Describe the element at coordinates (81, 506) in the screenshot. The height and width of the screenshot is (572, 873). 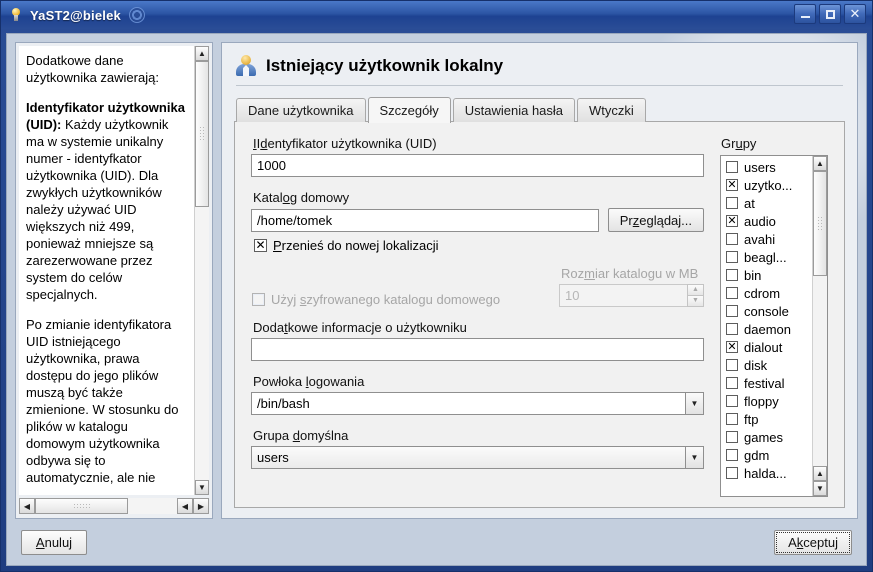
I see `help-horizontal-scroll-thumb` at that location.